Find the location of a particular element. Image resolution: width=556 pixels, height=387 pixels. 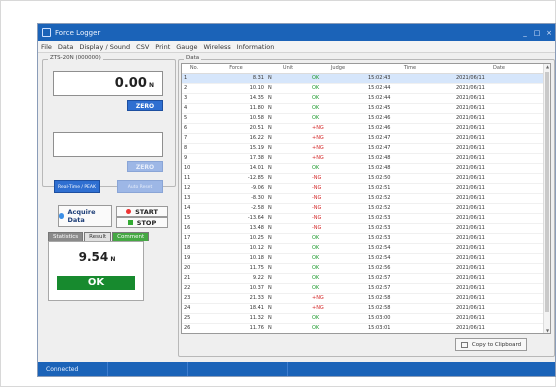

close-button: × is located at coordinates (549, 33).